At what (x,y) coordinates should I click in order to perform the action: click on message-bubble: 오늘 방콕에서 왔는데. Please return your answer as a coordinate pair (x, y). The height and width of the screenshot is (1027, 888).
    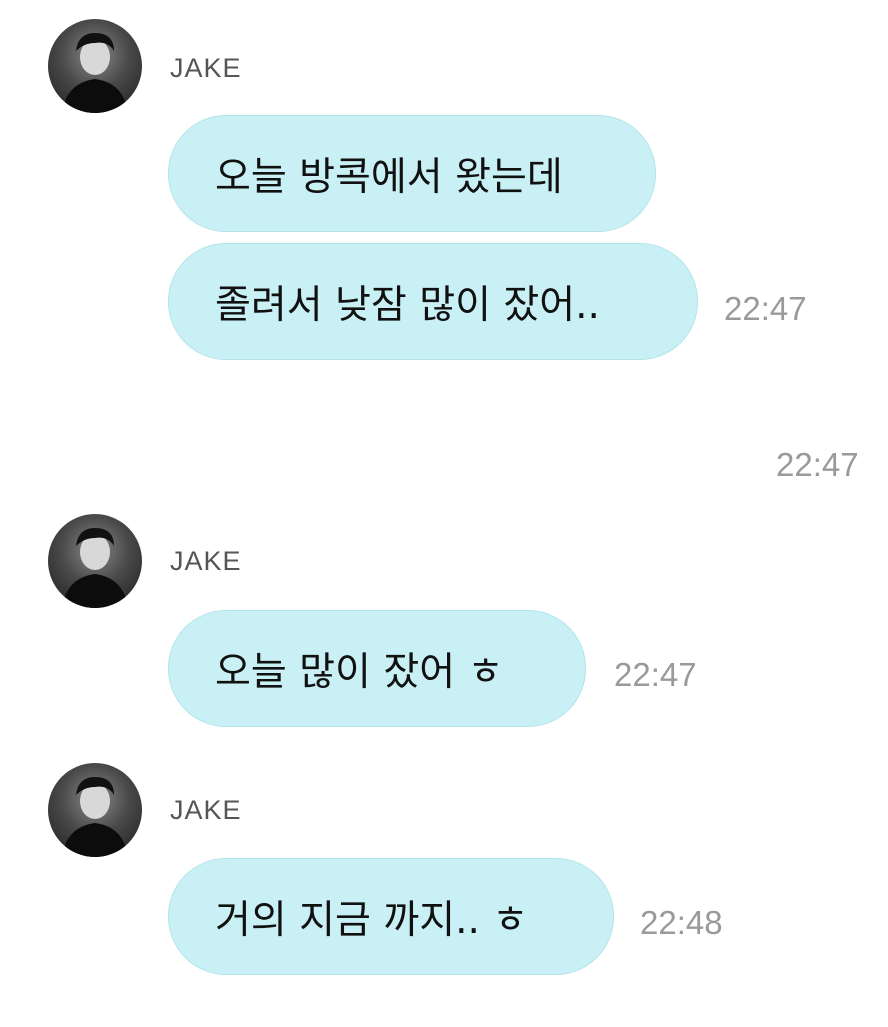
    Looking at the image, I should click on (412, 173).